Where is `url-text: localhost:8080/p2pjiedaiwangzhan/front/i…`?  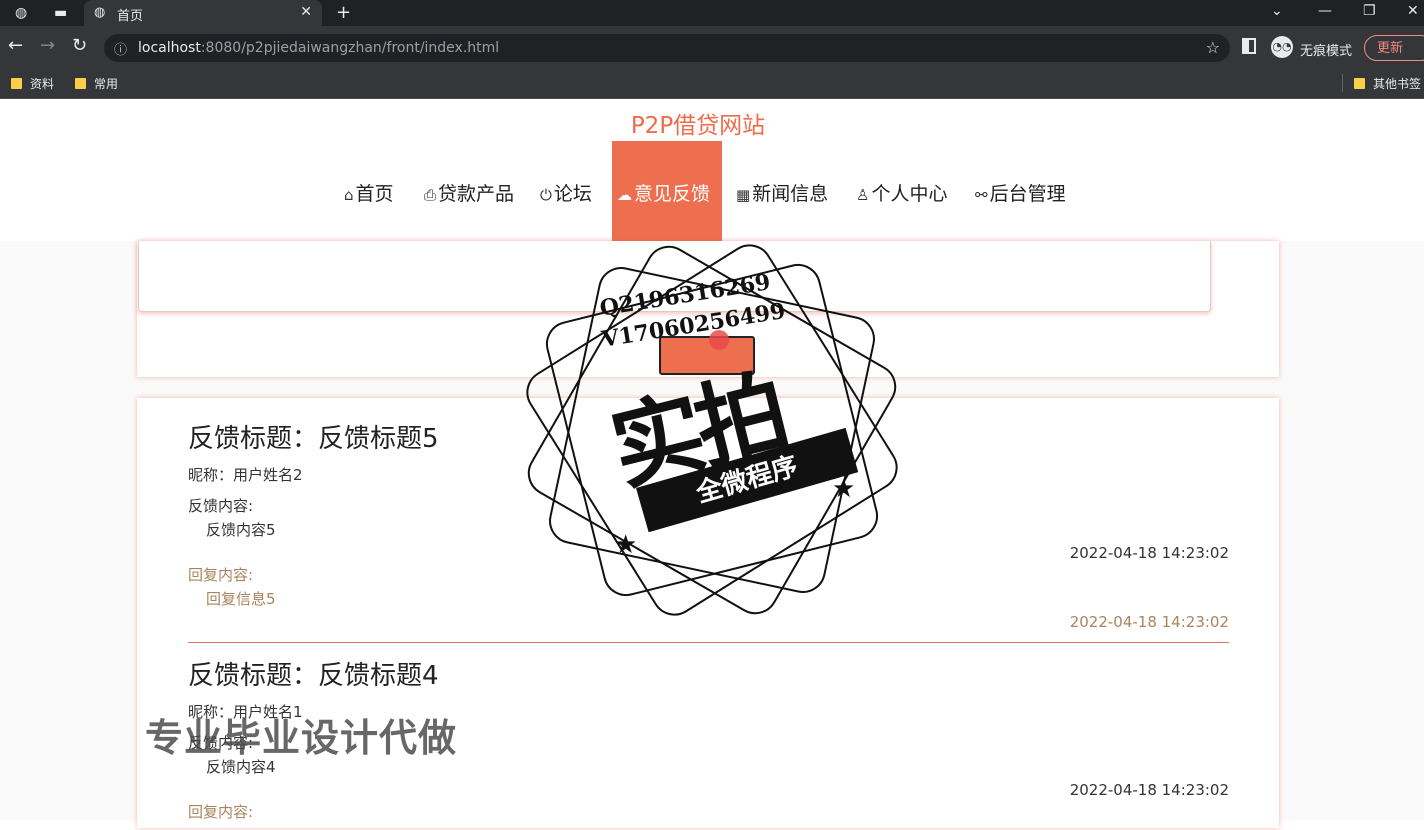
url-text: localhost:8080/p2pjiedaiwangzhan/front/i… is located at coordinates (318, 48).